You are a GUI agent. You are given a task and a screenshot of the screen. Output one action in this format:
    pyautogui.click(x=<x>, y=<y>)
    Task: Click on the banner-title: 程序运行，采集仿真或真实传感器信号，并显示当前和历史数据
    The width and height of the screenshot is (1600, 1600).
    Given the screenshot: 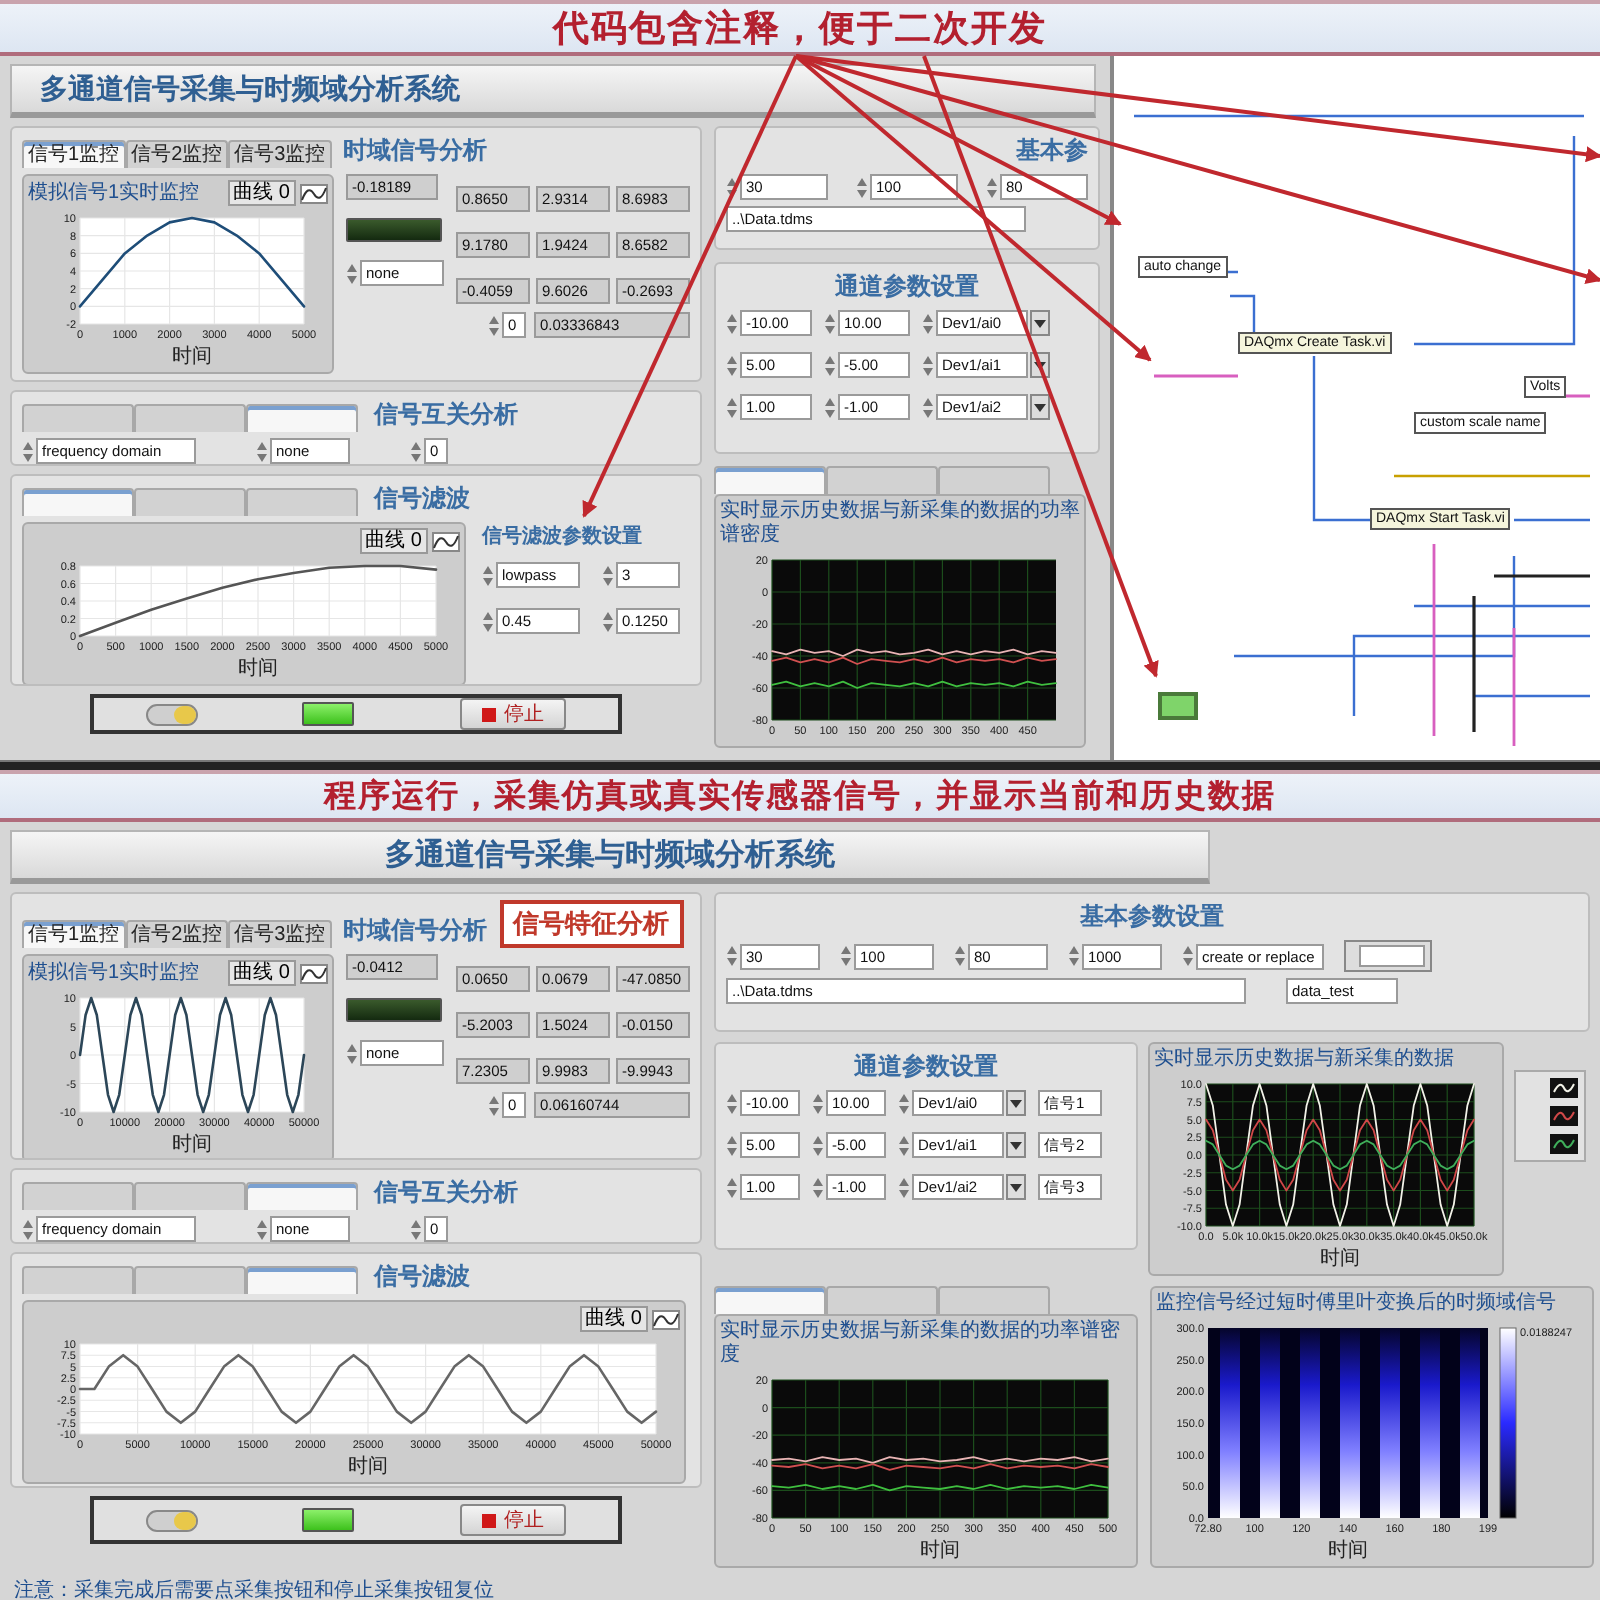 What is the action you would take?
    pyautogui.click(x=800, y=796)
    